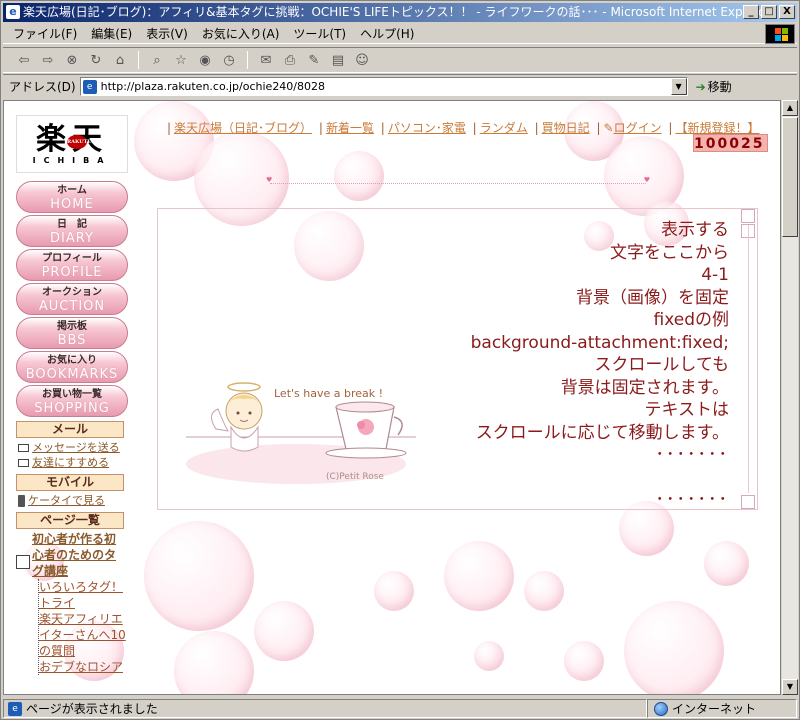  Describe the element at coordinates (715, 275) in the screenshot. I see `panel-line: 4-1` at that location.